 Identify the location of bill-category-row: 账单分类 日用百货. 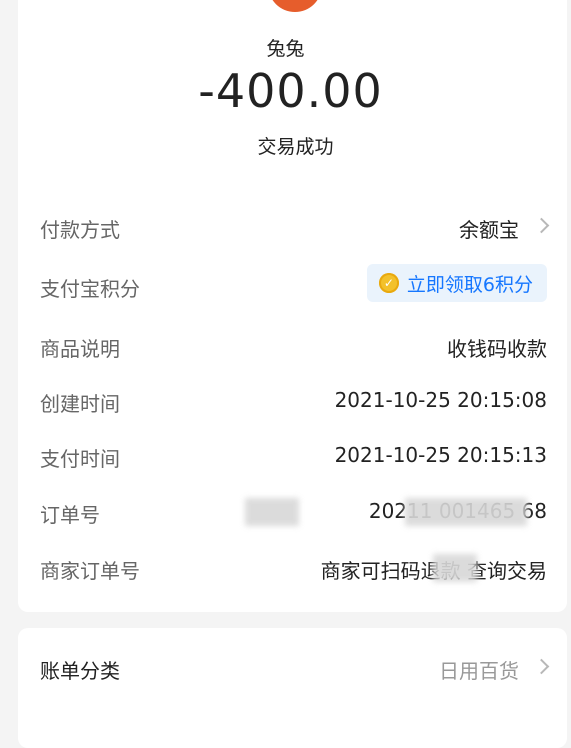
(285, 668).